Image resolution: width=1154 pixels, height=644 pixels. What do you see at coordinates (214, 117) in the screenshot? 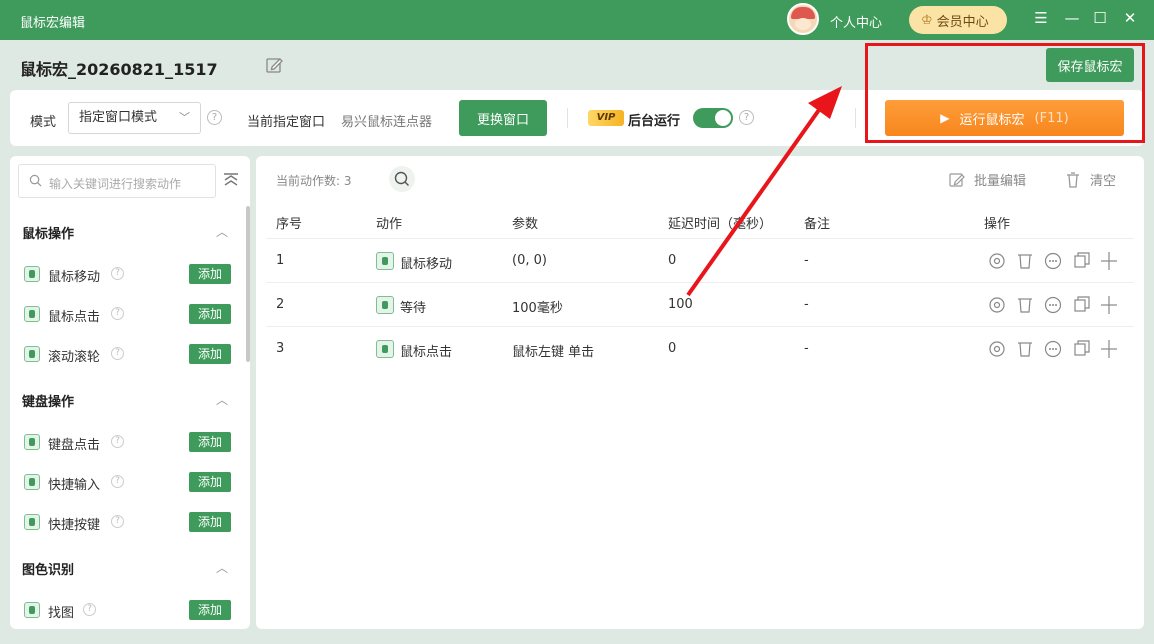
I see `mode-help-icon: ?` at bounding box center [214, 117].